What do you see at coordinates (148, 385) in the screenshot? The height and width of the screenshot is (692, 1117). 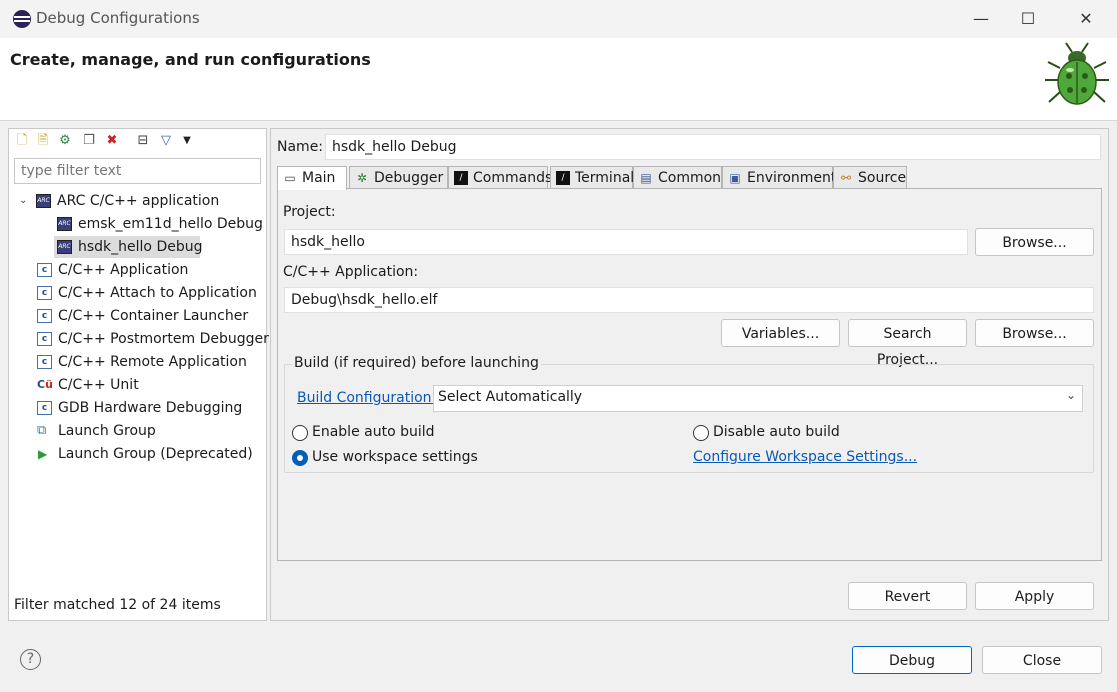 I see `tree-item-cpp-unit: Cü C/C++ Unit` at bounding box center [148, 385].